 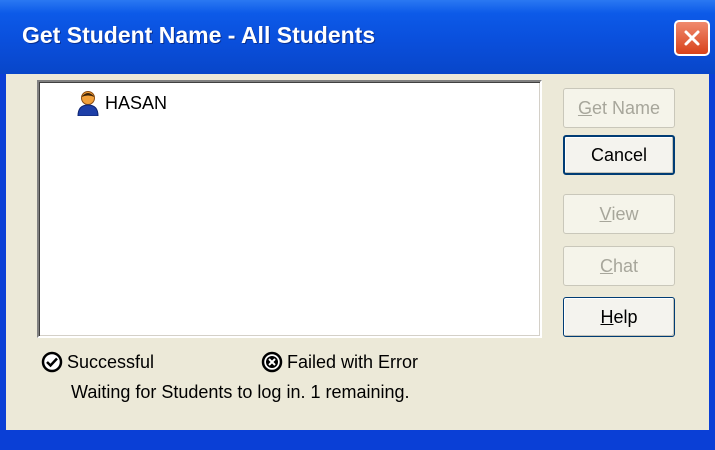 I want to click on legend-successful-label: Successful, so click(x=111, y=361).